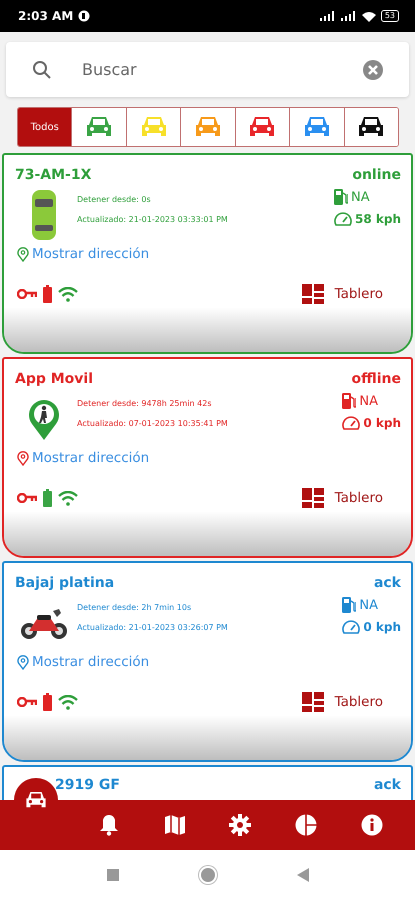  What do you see at coordinates (372, 825) in the screenshot?
I see `info-icon` at bounding box center [372, 825].